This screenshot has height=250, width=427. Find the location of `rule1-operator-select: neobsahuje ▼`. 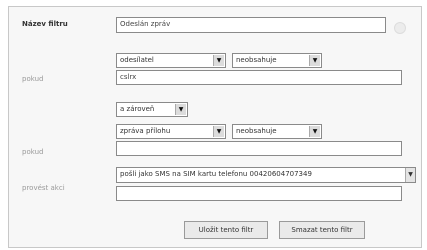

rule1-operator-select: neobsahuje ▼ is located at coordinates (277, 60).